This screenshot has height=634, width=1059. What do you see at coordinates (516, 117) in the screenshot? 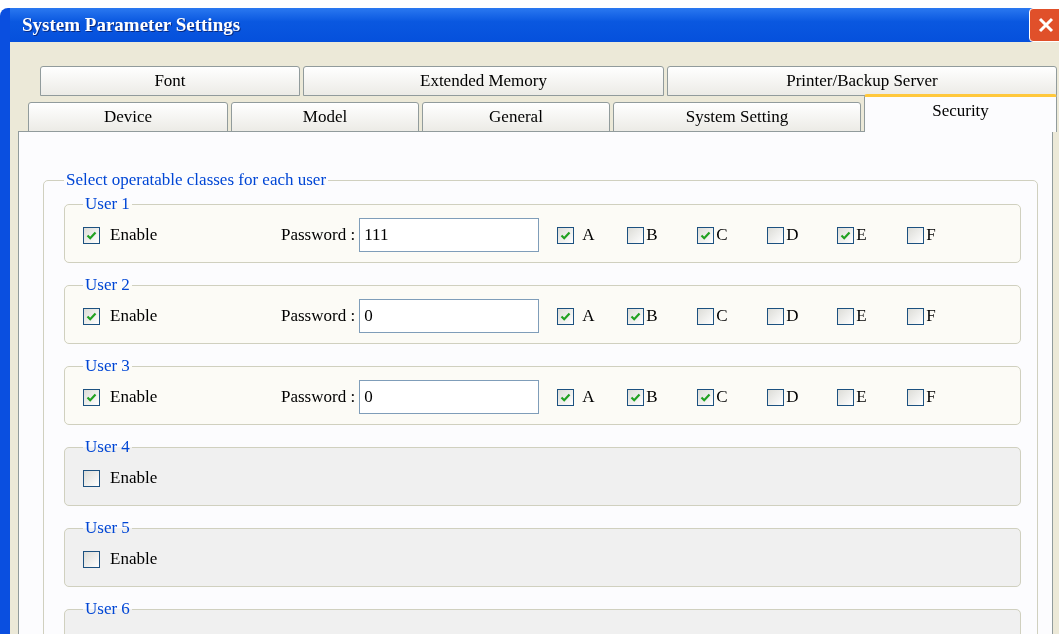
I see `tab: General` at bounding box center [516, 117].